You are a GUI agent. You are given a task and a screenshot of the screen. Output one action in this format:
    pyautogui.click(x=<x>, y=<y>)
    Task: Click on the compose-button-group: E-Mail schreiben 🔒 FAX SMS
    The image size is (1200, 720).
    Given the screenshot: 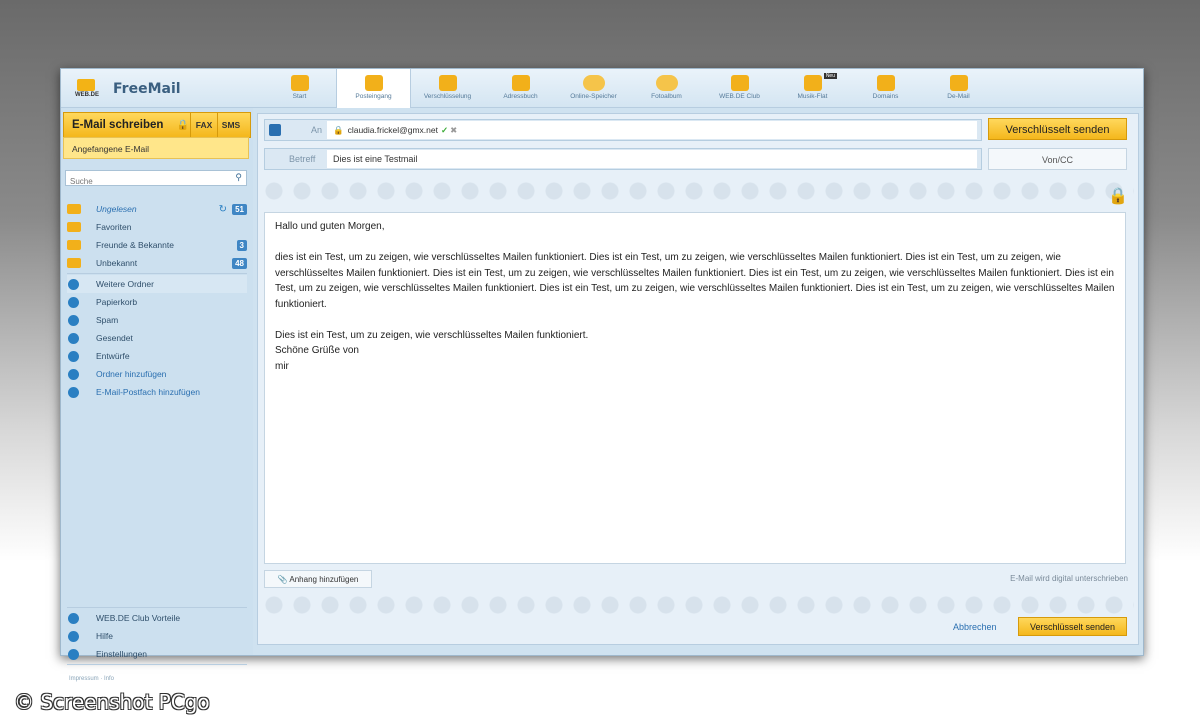 What is the action you would take?
    pyautogui.click(x=157, y=125)
    